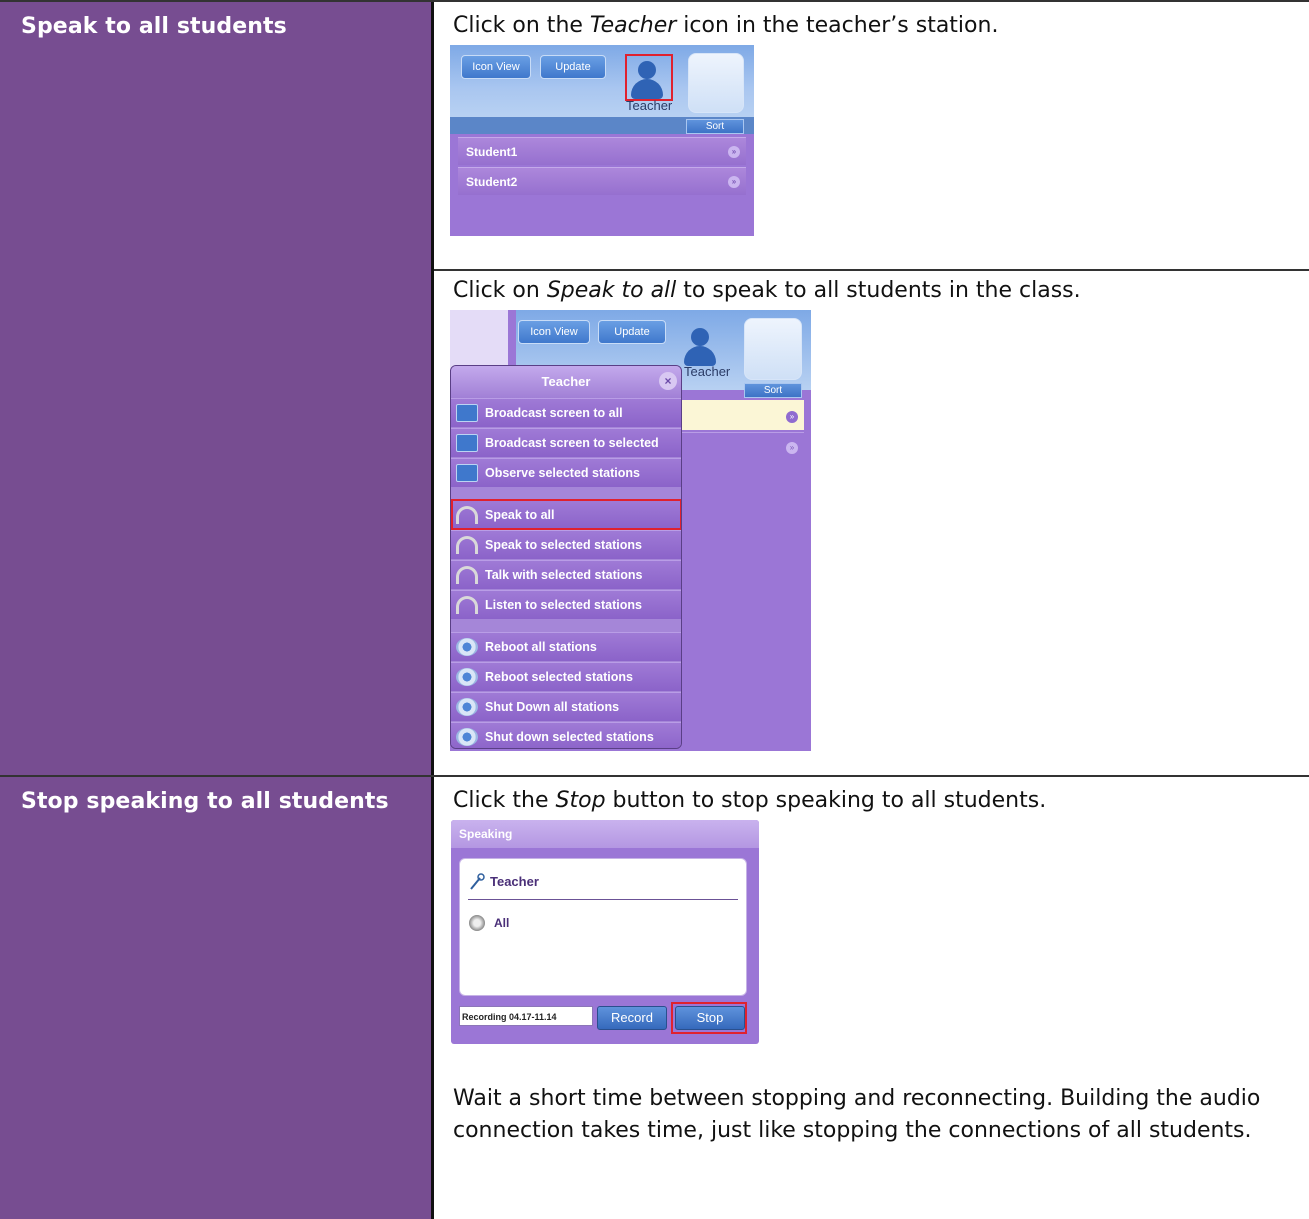  I want to click on row-heading: Speak to all students, so click(154, 26).